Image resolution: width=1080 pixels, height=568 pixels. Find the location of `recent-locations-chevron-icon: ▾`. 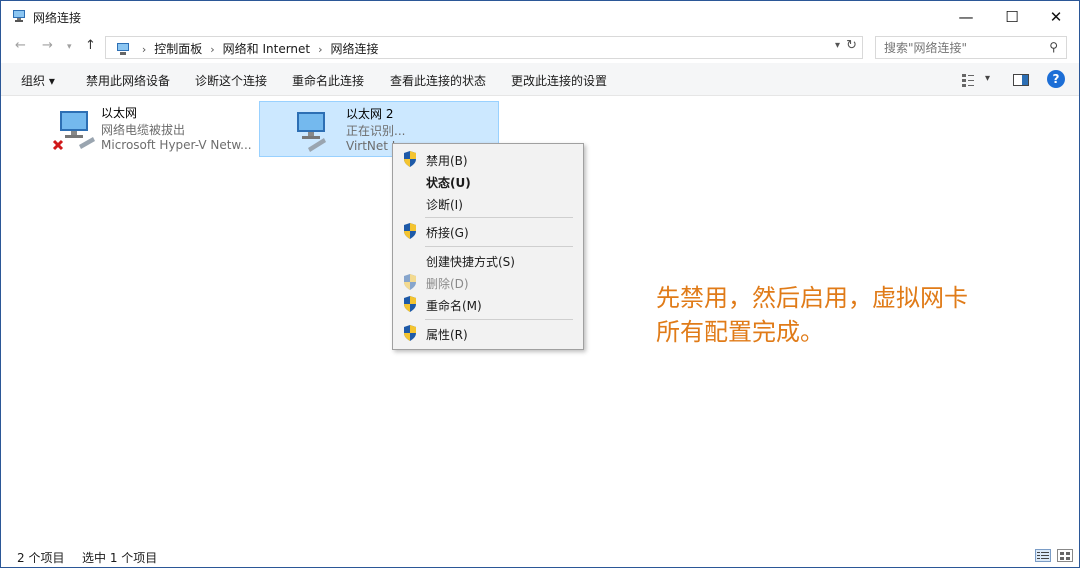

recent-locations-chevron-icon: ▾ is located at coordinates (69, 47).